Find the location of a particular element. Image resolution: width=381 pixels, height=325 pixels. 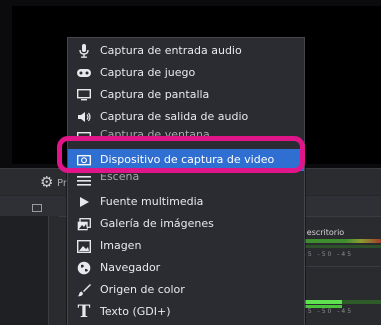

highlight-outline is located at coordinates (181, 154).